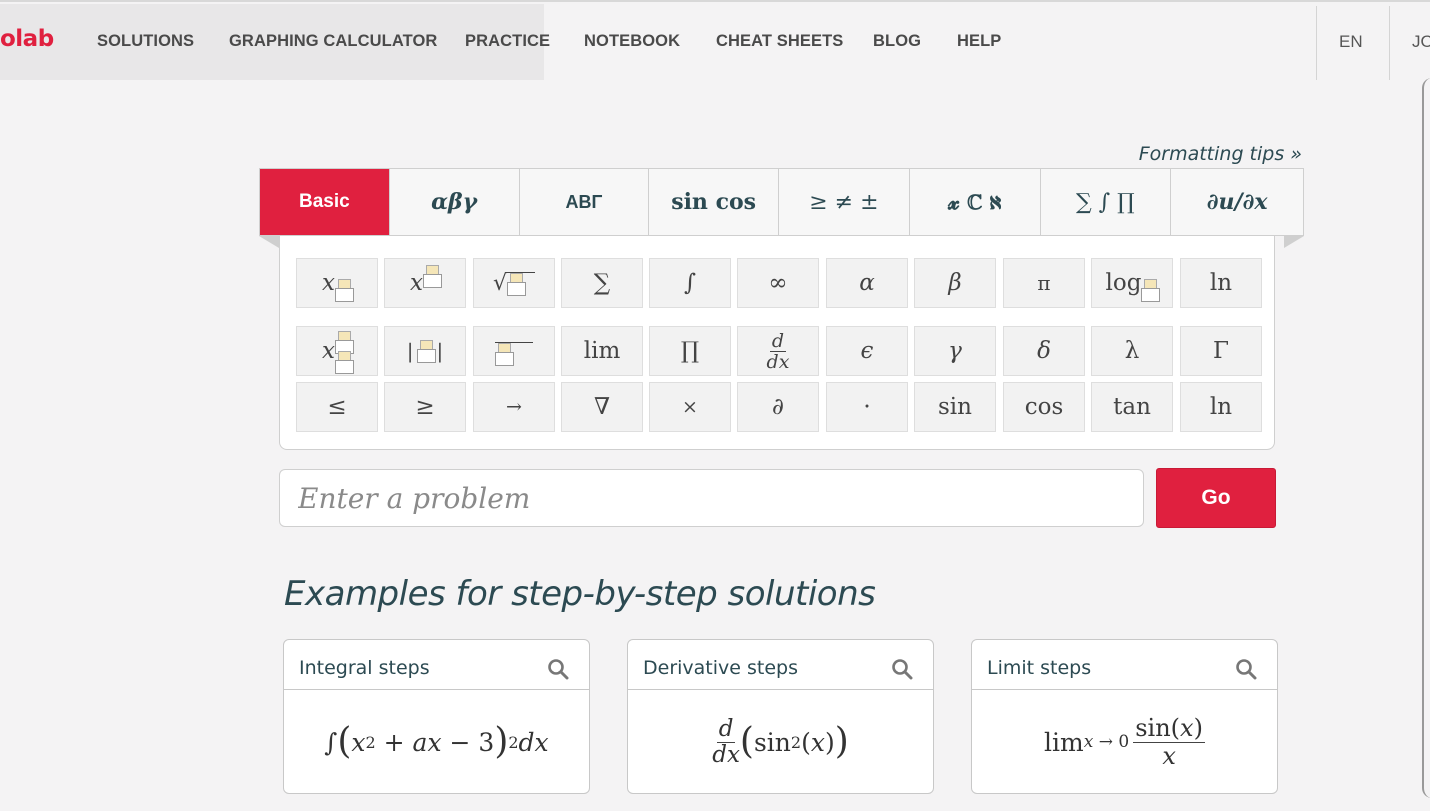  Describe the element at coordinates (690, 351) in the screenshot. I see `key-product: ∏` at that location.